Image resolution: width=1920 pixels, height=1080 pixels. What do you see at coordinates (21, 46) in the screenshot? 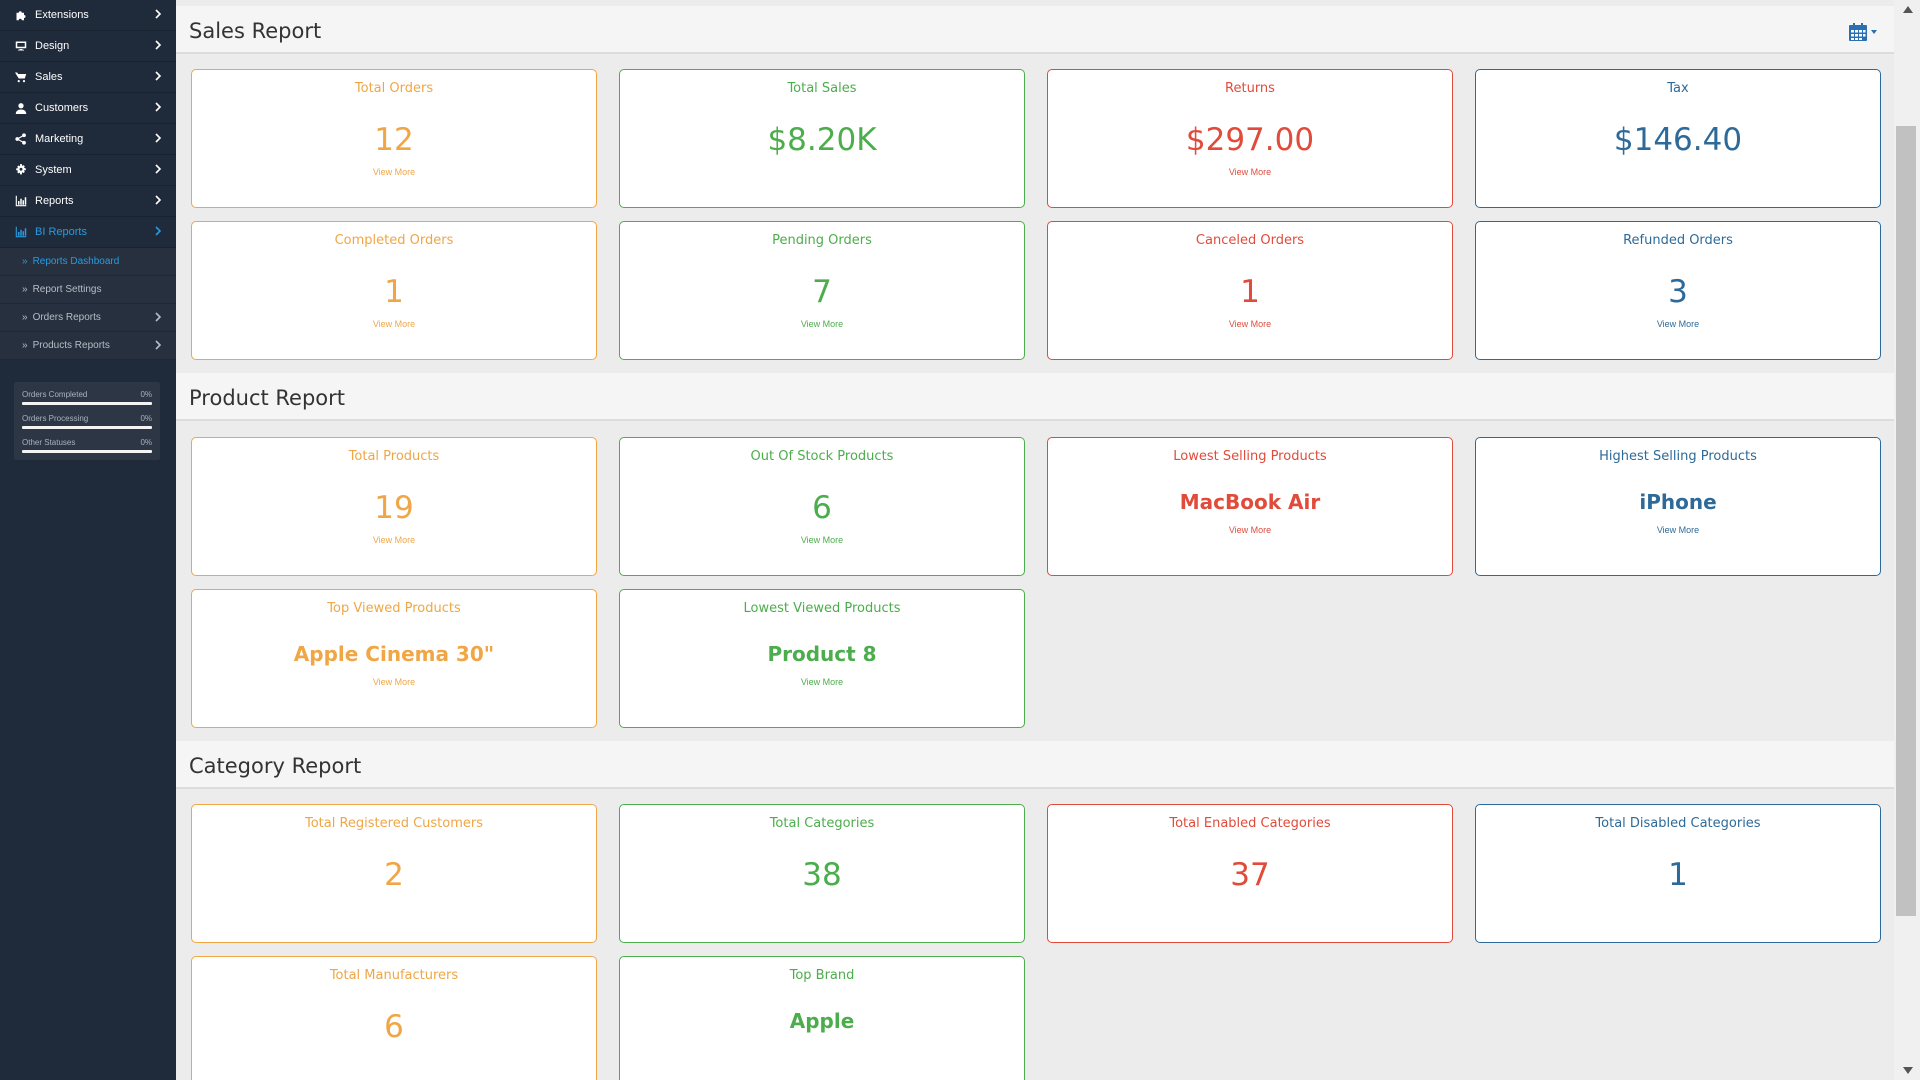
I see `monitor-icon` at bounding box center [21, 46].